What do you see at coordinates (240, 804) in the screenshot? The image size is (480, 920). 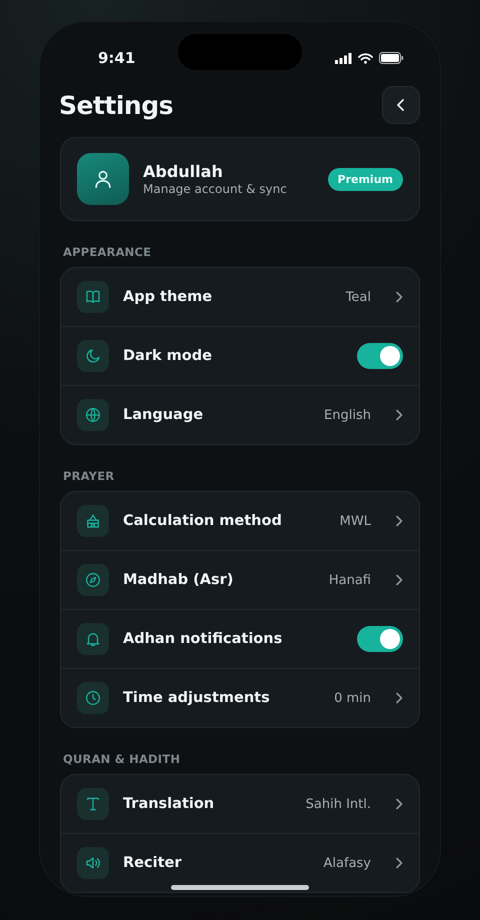 I see `settings-row: Translation Sahih Intl.` at bounding box center [240, 804].